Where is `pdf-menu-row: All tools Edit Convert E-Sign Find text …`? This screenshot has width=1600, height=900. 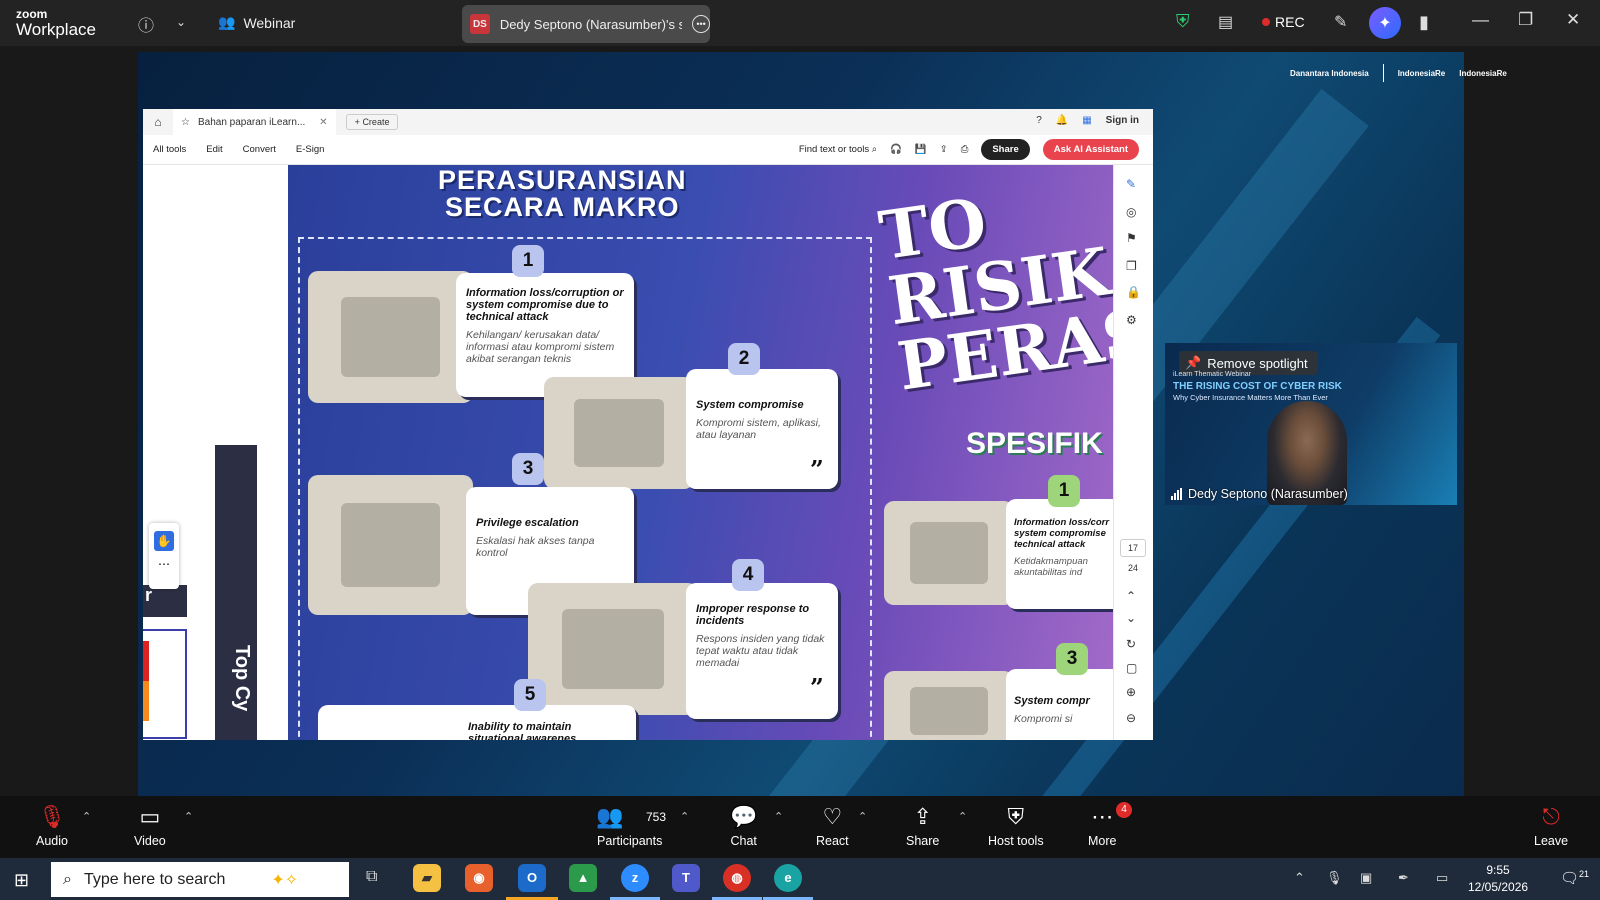 pdf-menu-row: All tools Edit Convert E-Sign Find text … is located at coordinates (648, 150).